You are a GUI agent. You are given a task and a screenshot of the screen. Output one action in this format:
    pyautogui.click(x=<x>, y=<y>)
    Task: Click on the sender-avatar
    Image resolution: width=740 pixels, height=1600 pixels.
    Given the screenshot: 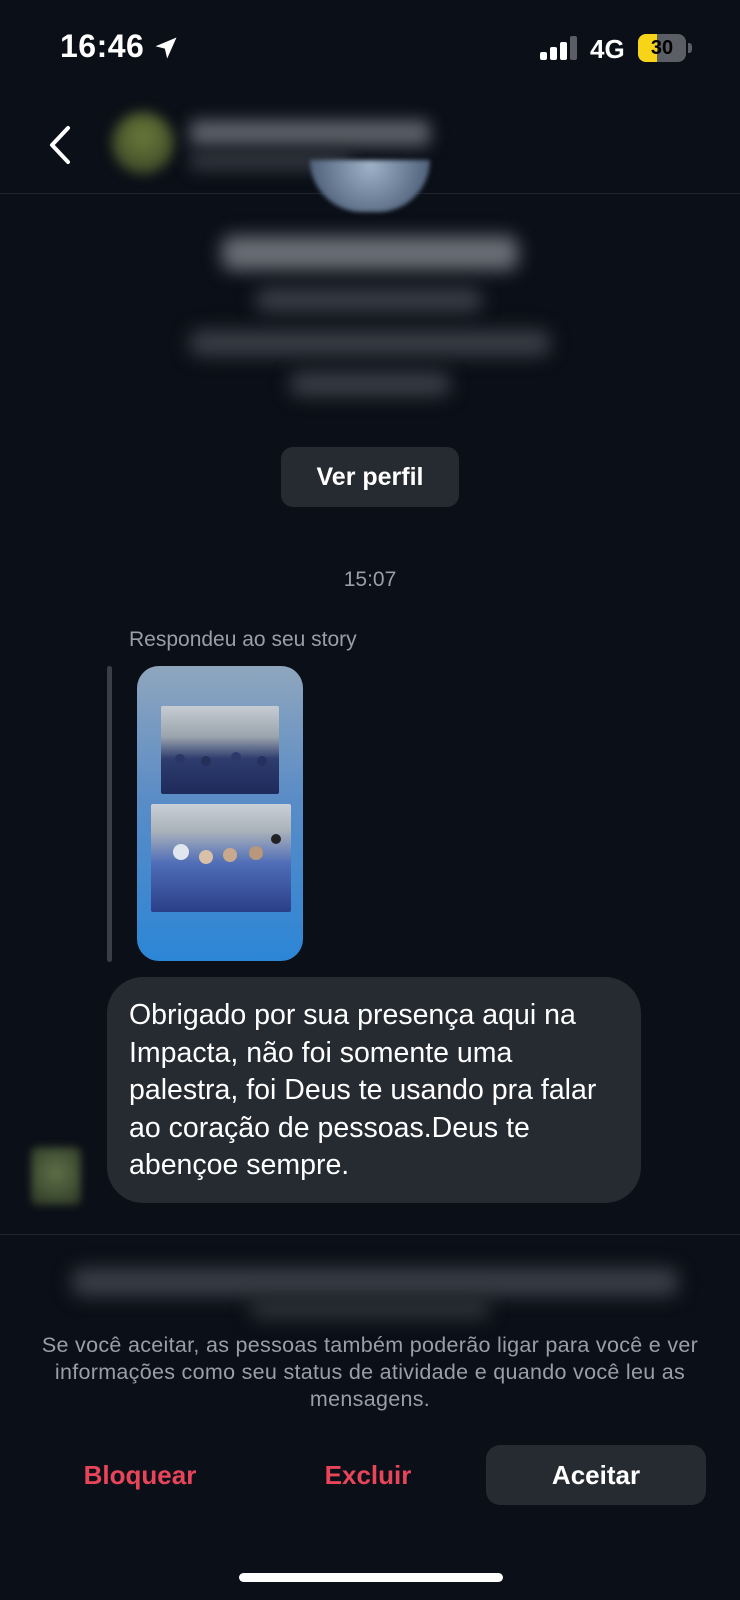 What is the action you would take?
    pyautogui.click(x=56, y=1176)
    